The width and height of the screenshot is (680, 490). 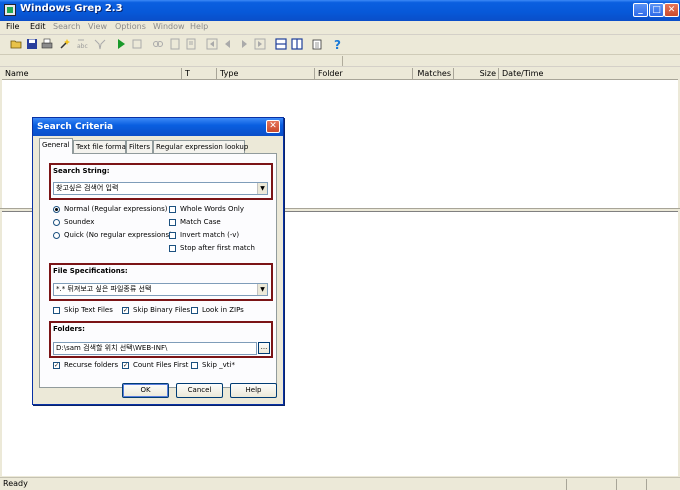 What do you see at coordinates (212, 209) in the screenshot?
I see `whole-words-label: Whole Words Only` at bounding box center [212, 209].